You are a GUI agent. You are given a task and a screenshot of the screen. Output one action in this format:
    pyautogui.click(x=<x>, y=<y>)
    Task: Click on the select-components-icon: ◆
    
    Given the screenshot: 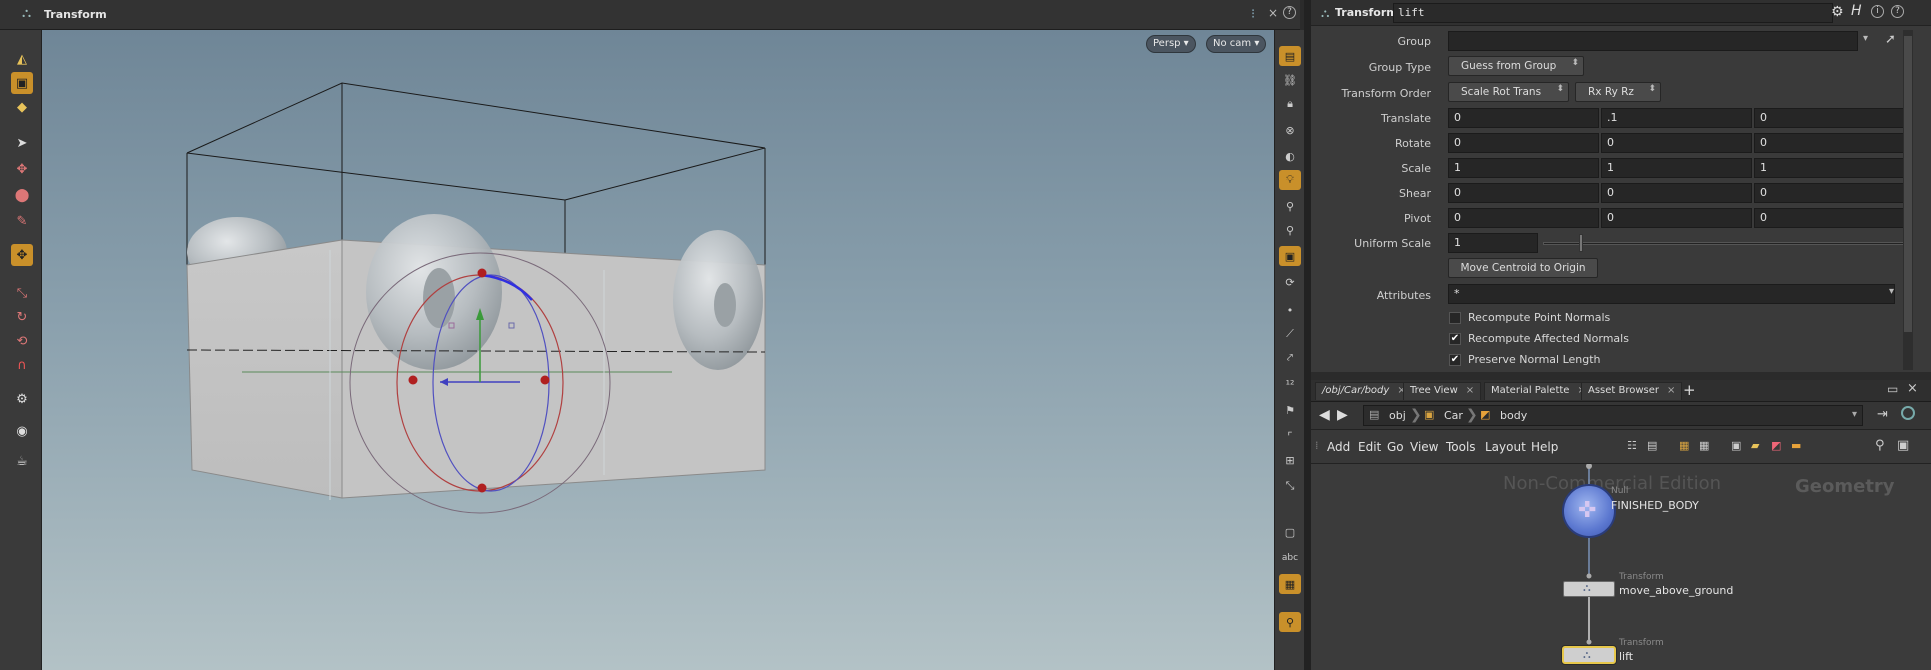 What is the action you would take?
    pyautogui.click(x=22, y=107)
    